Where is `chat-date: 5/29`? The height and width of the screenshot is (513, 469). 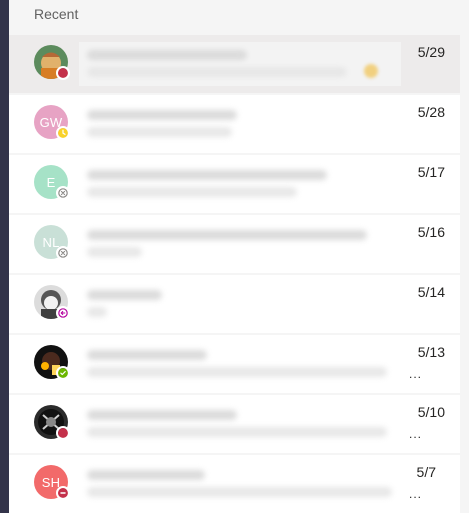 chat-date: 5/29 is located at coordinates (431, 52).